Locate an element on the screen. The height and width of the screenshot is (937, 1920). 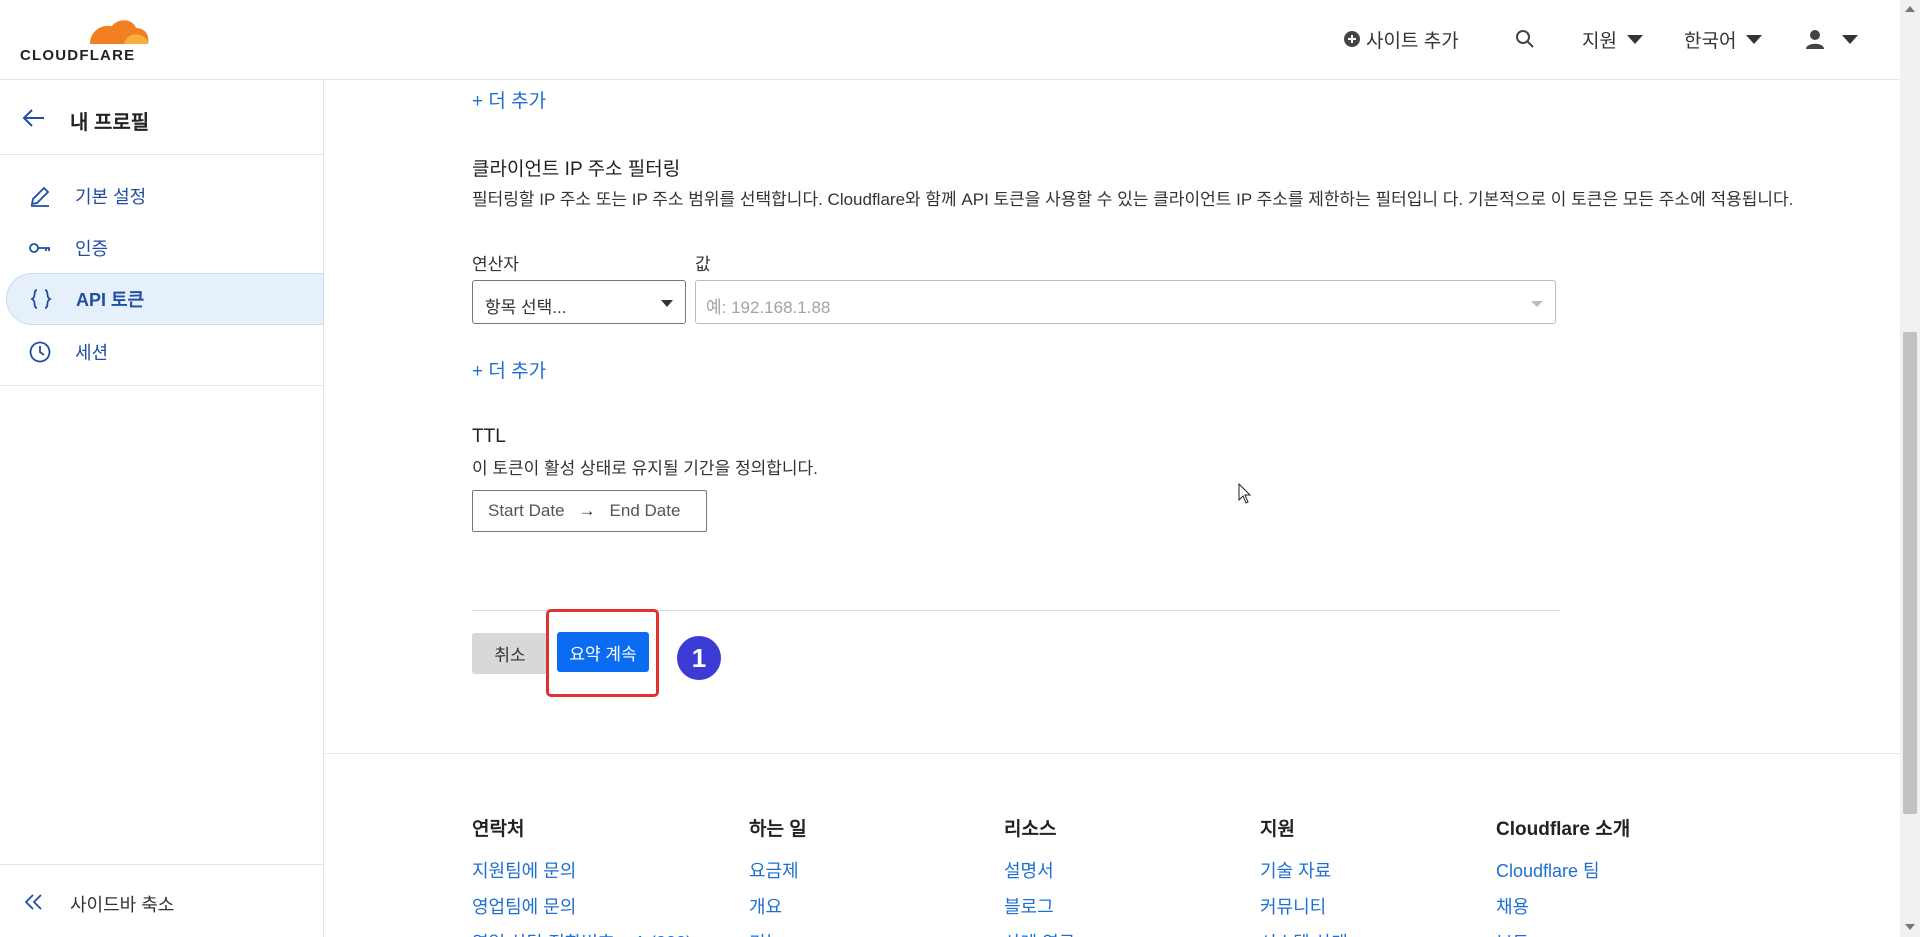
plus-circle-icon is located at coordinates (1352, 39).